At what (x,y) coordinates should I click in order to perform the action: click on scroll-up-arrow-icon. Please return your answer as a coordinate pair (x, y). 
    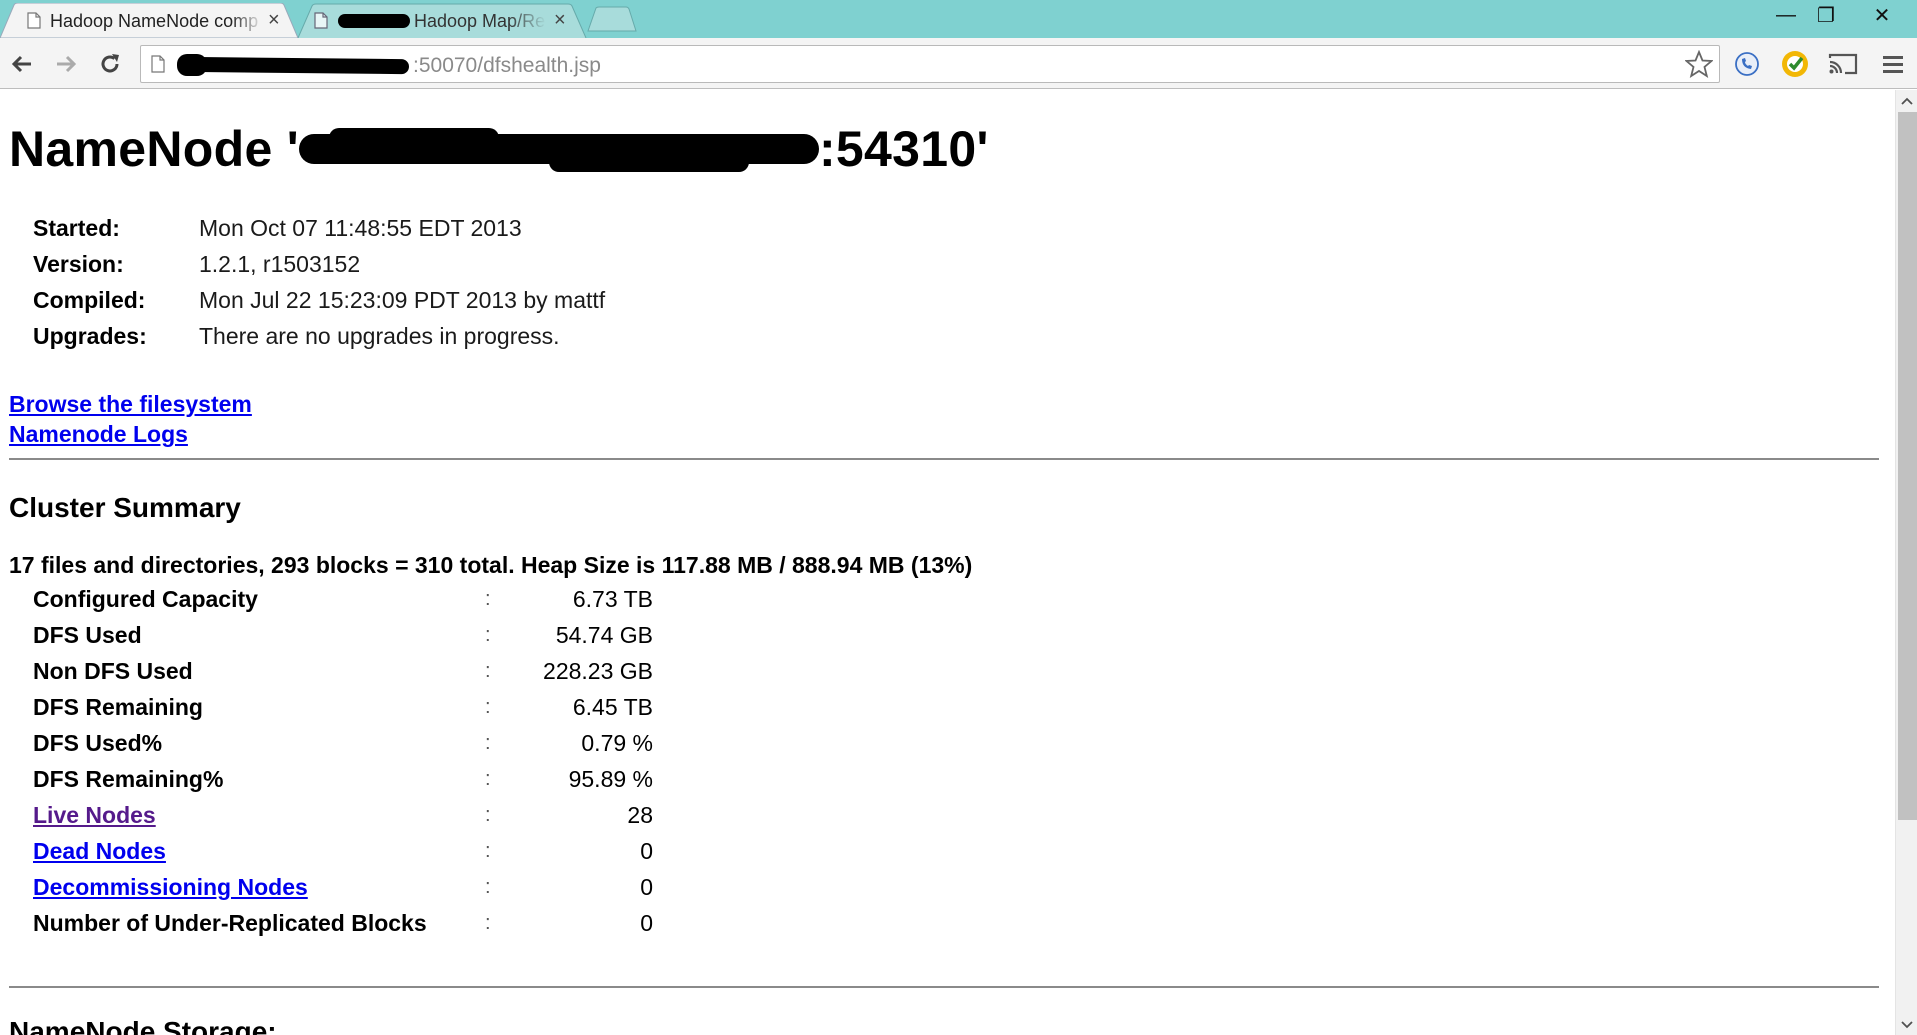
    Looking at the image, I should click on (1906, 101).